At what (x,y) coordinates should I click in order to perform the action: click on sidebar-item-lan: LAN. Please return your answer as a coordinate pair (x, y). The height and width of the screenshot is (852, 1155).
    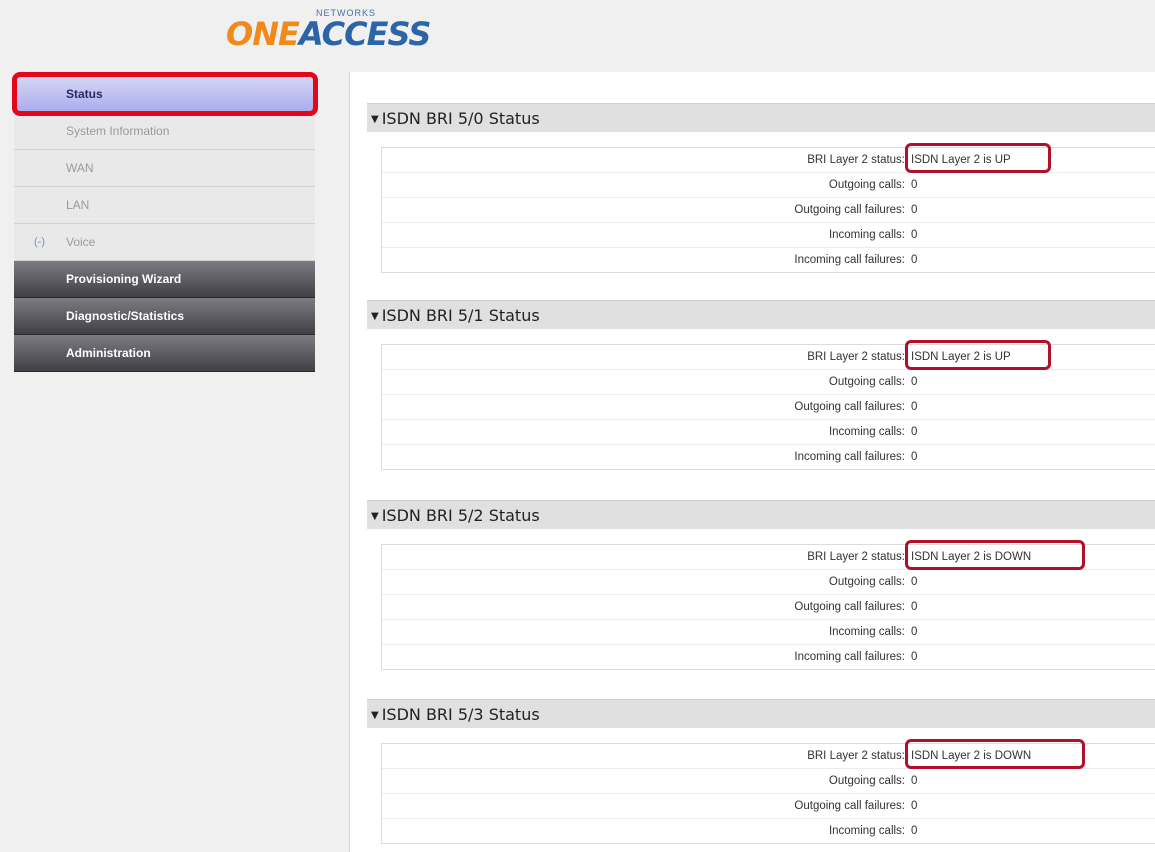
    Looking at the image, I should click on (164, 205).